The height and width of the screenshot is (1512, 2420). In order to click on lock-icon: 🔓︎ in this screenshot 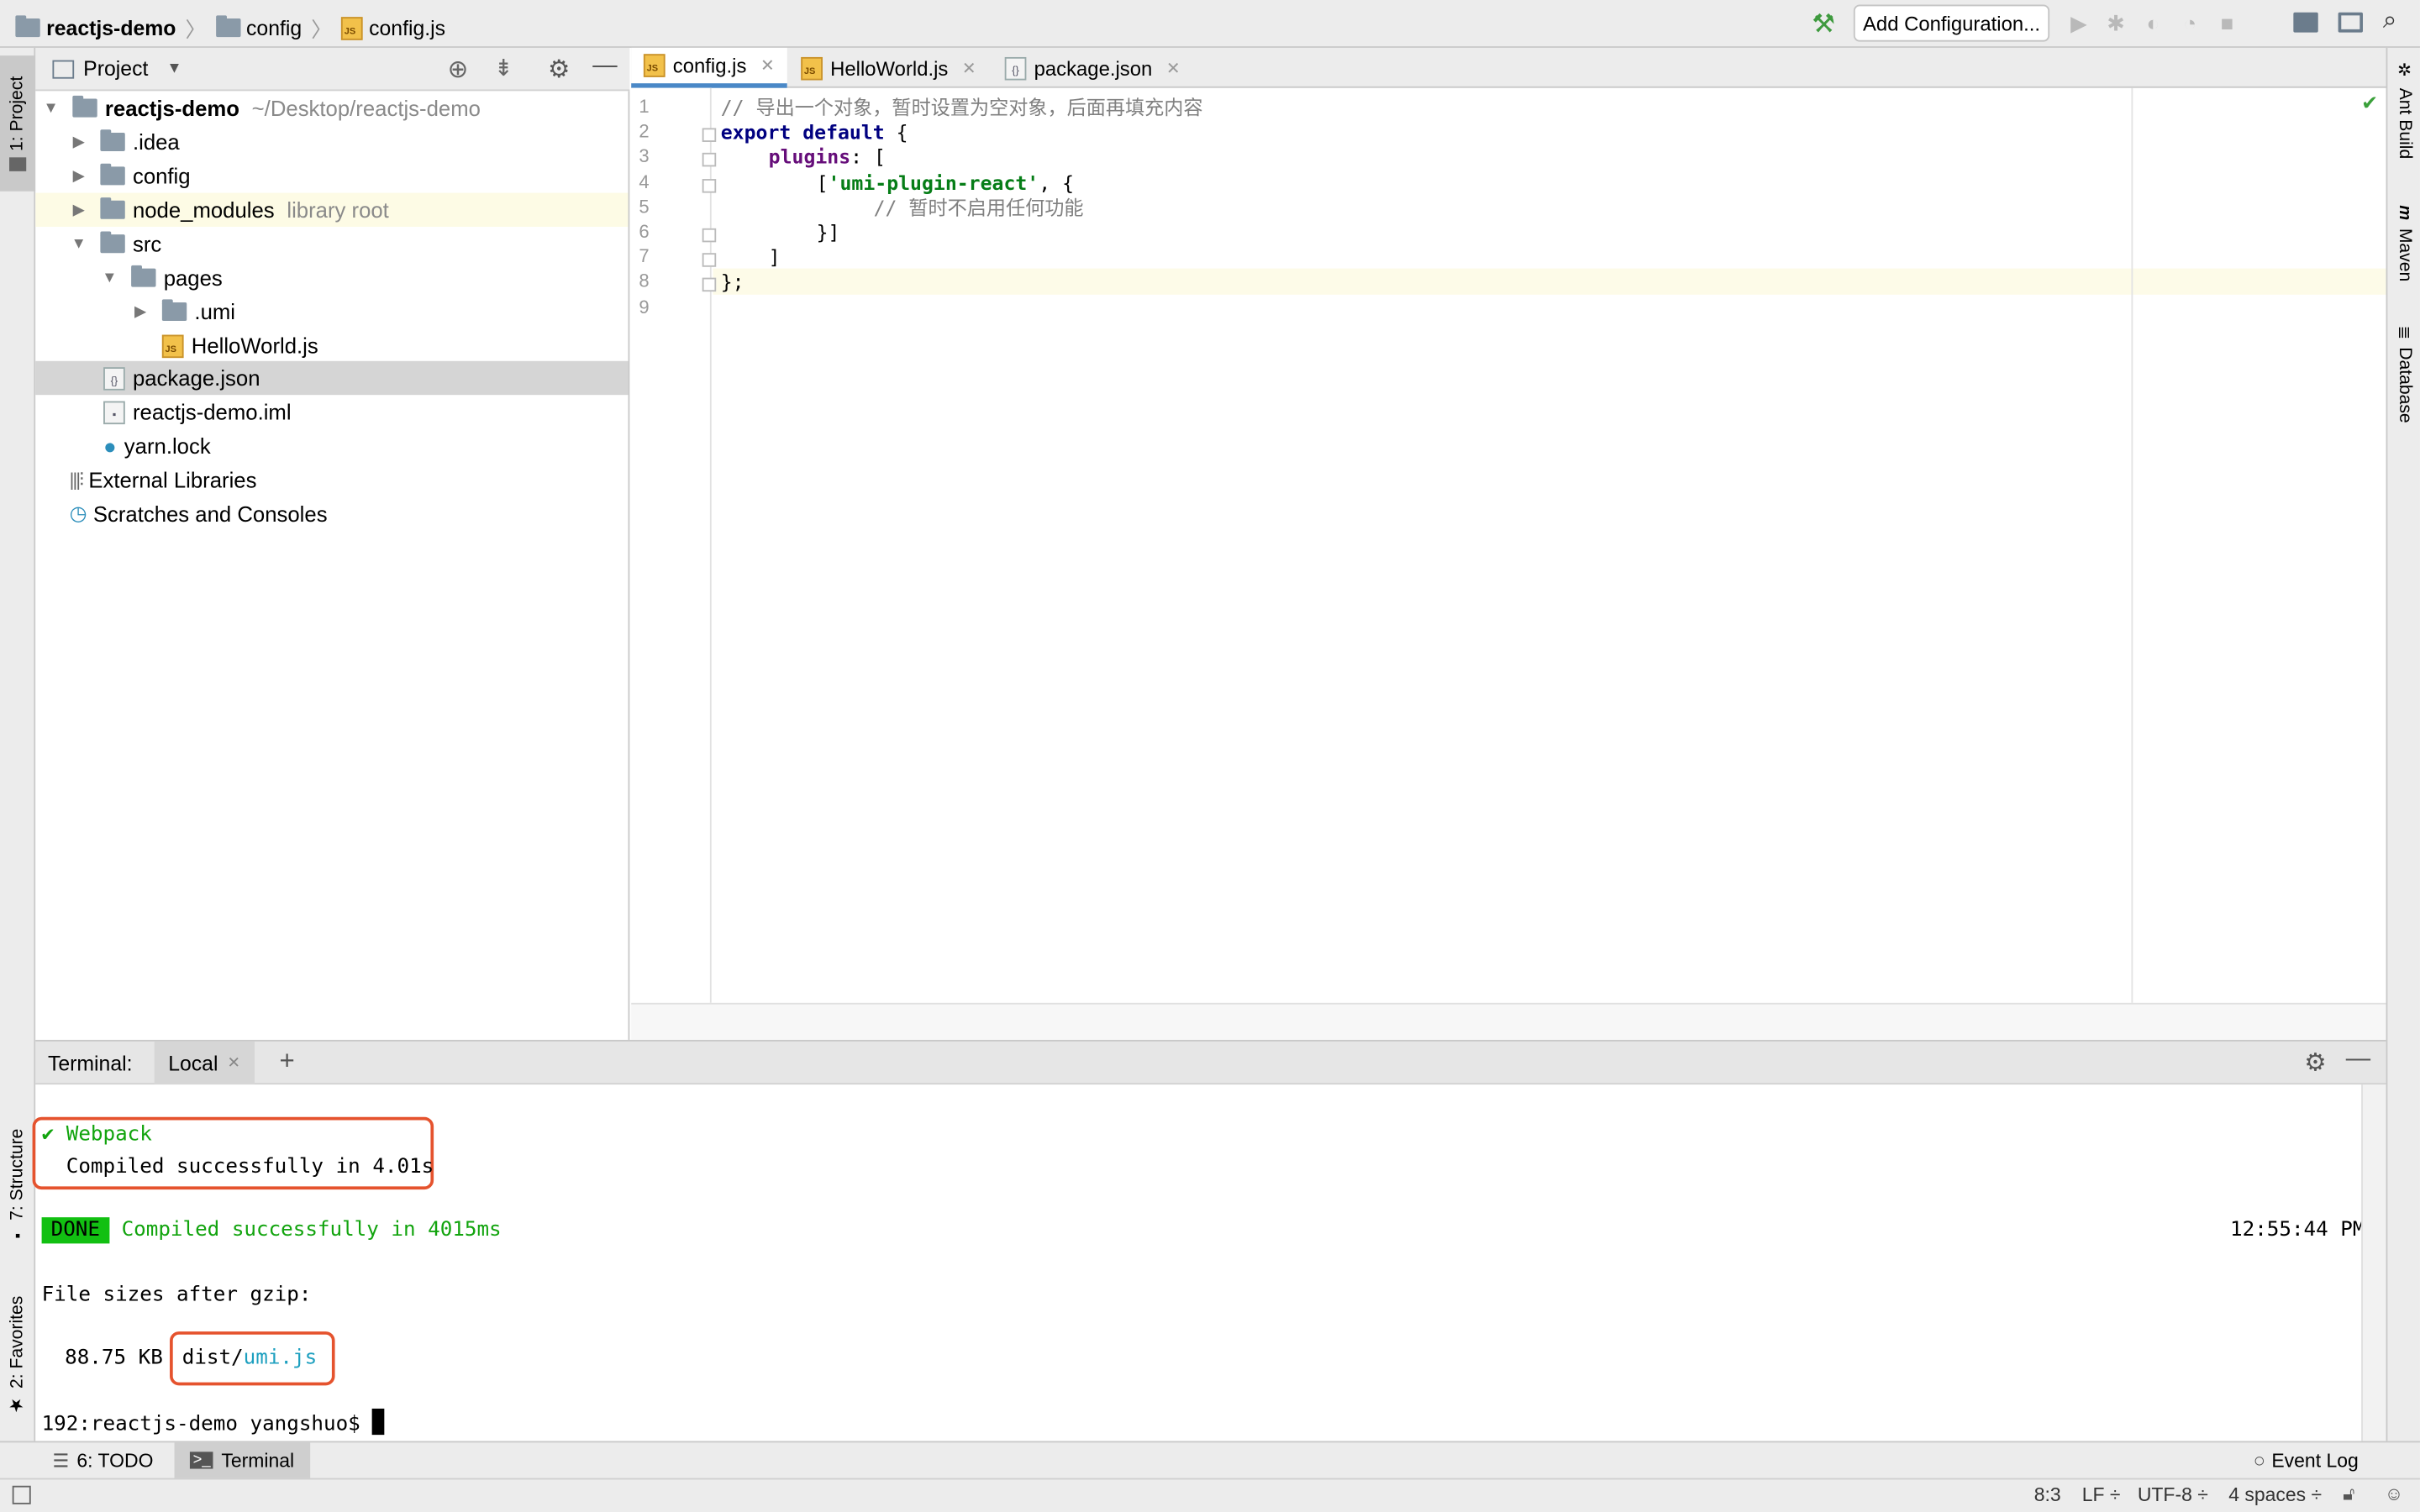, I will do `click(2348, 1494)`.